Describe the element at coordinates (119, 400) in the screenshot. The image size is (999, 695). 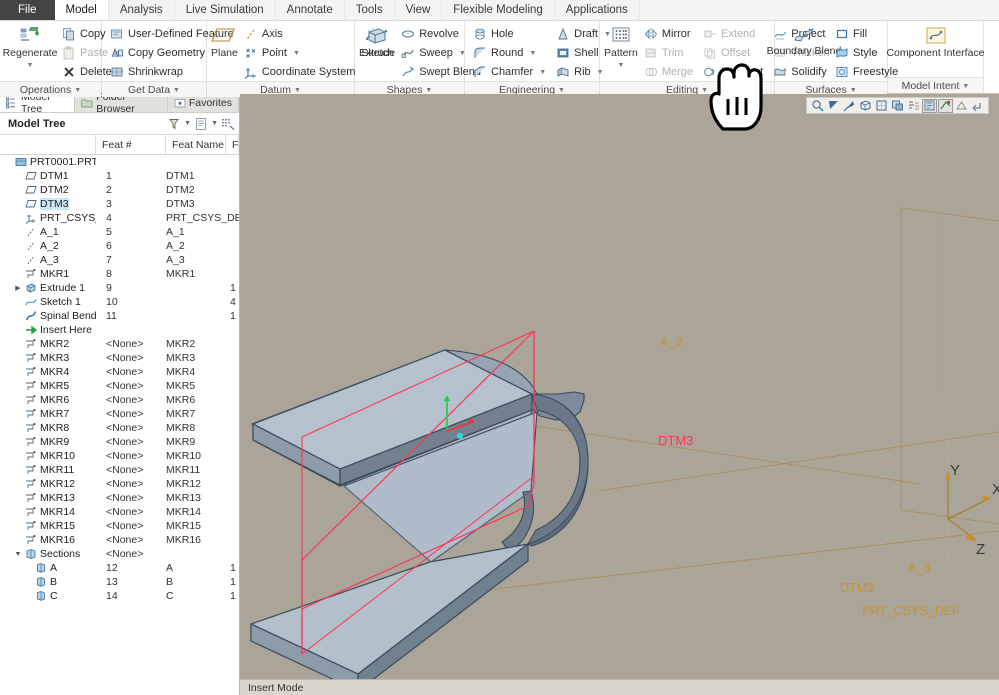
I see `tree-row-mkr6: ▶MKR6<None>MKR6` at that location.